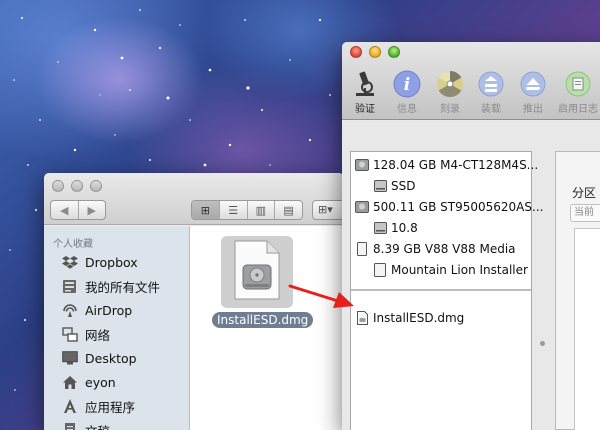 This screenshot has height=430, width=600. I want to click on list-view-button: ☰, so click(232, 210).